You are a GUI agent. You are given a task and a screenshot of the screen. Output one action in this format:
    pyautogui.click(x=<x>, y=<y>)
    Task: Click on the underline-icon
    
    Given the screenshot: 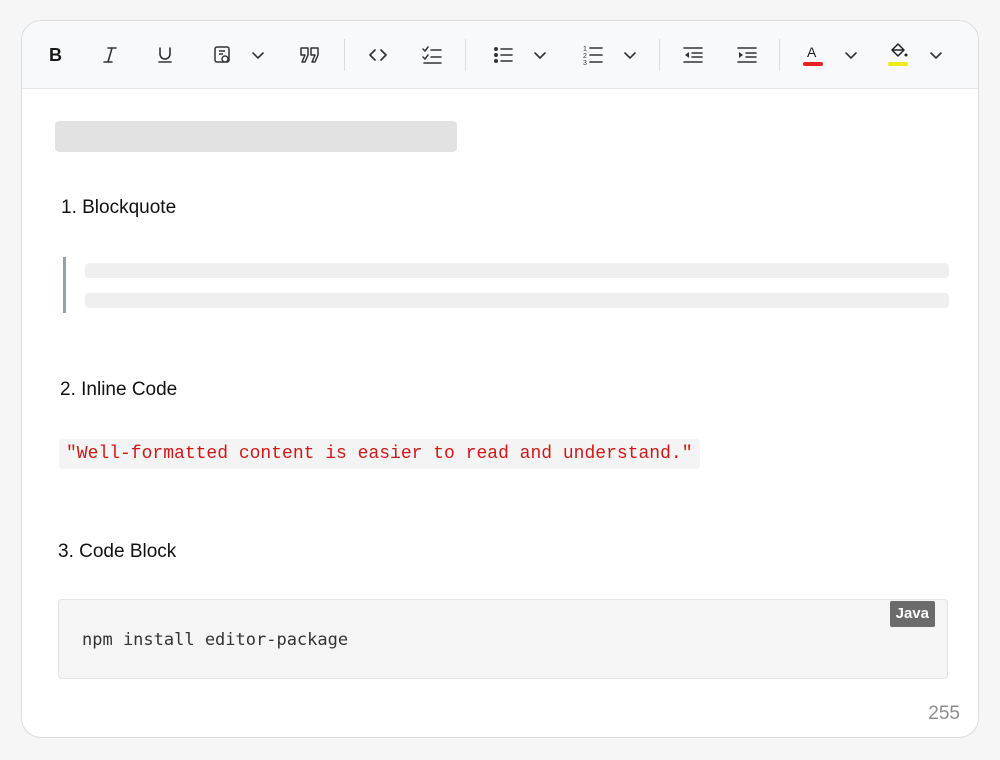 What is the action you would take?
    pyautogui.click(x=165, y=55)
    